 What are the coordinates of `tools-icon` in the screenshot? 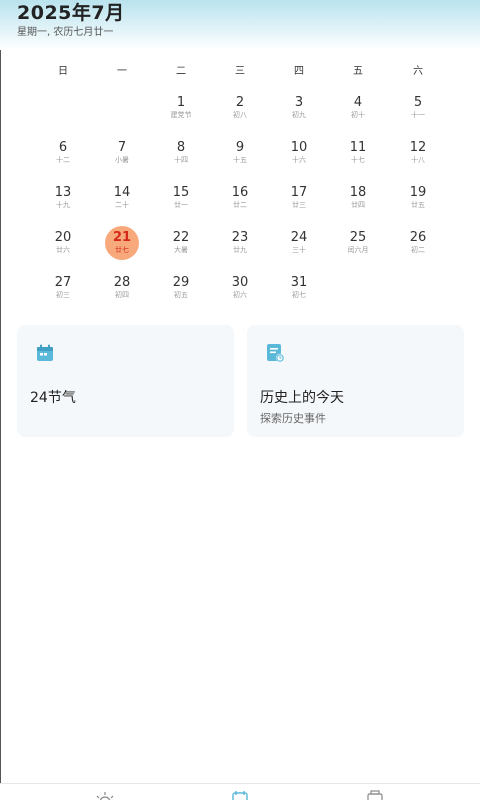 It's located at (375, 795).